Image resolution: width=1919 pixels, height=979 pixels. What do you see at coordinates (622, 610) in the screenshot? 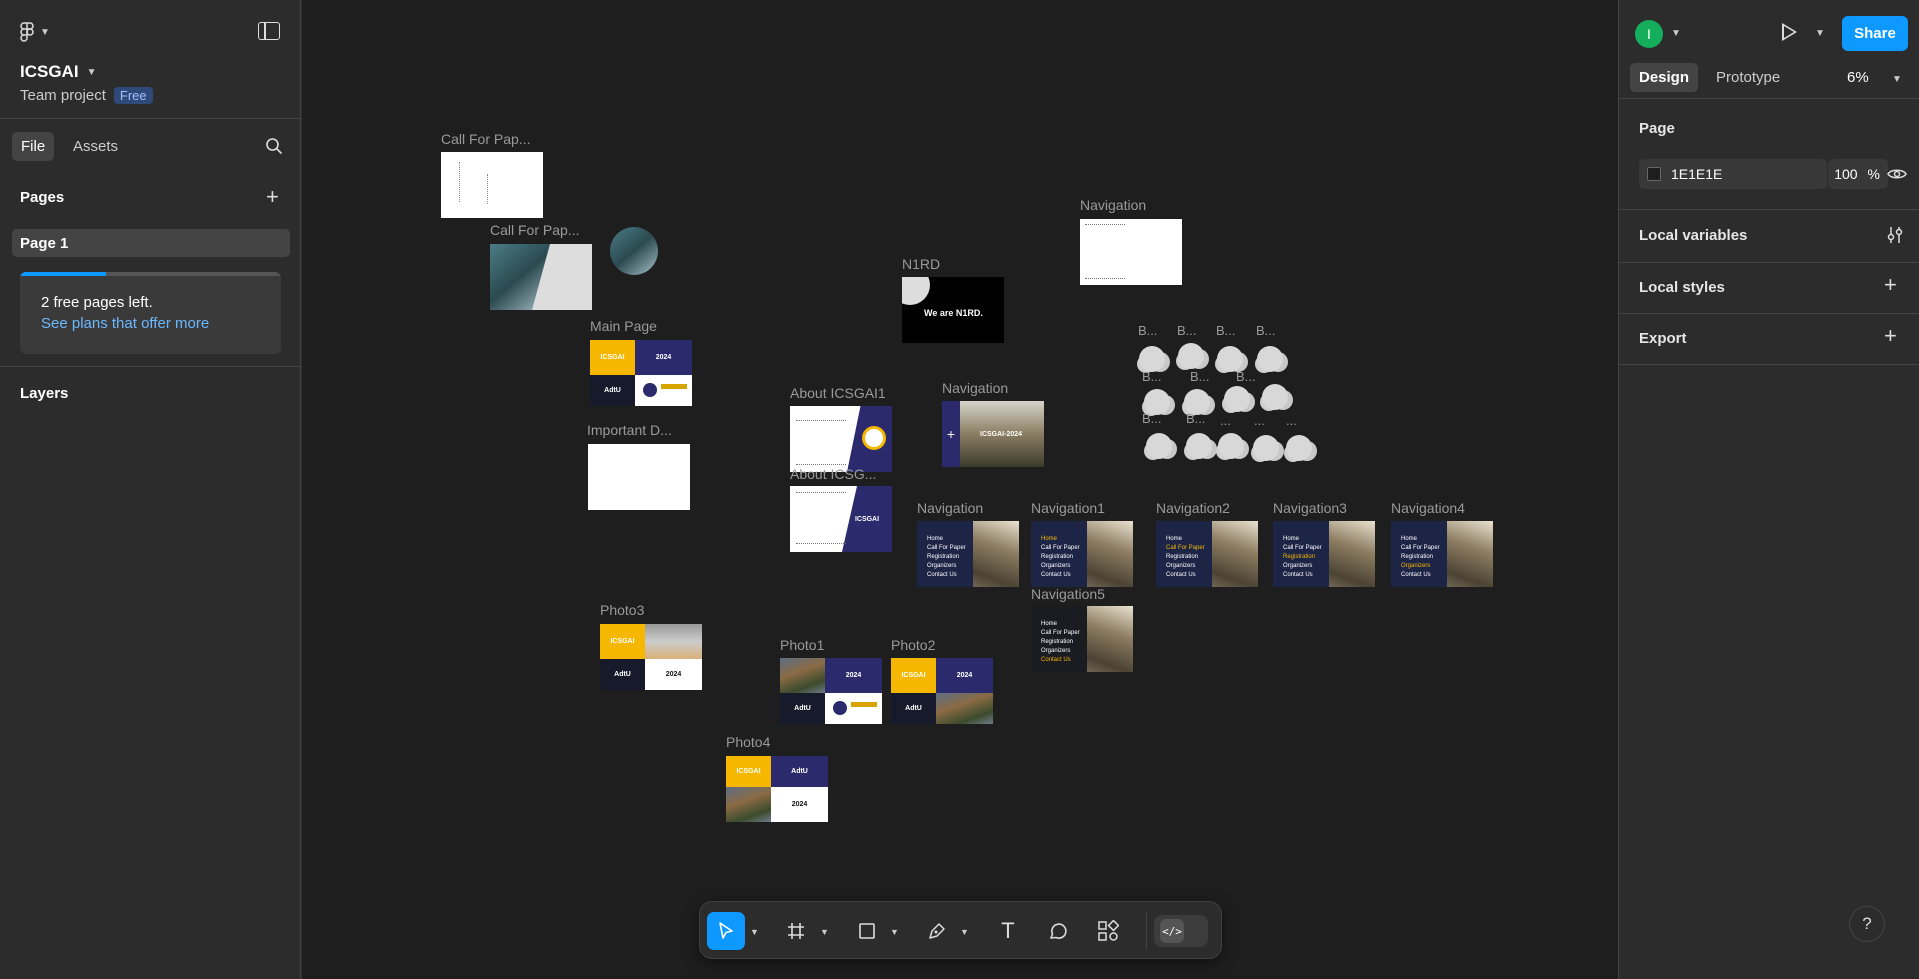
I see `frame-label-photo3: Photo3` at bounding box center [622, 610].